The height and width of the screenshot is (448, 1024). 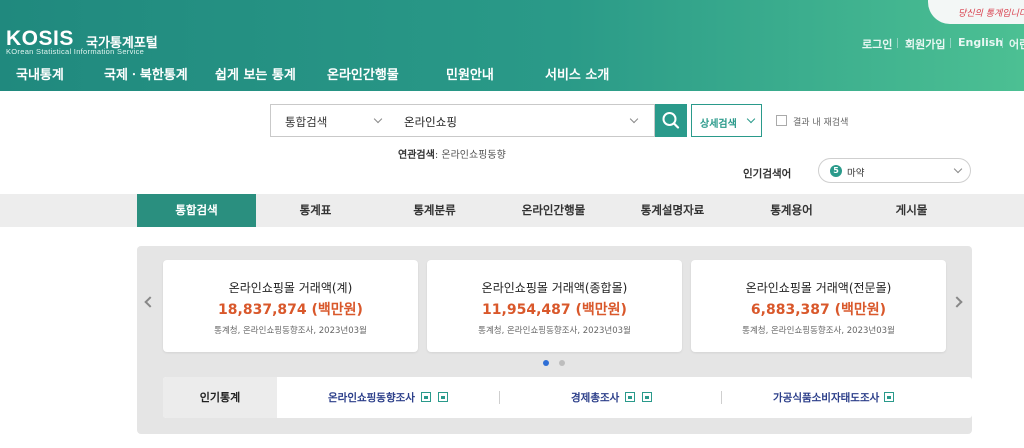 What do you see at coordinates (836, 171) in the screenshot?
I see `popular-rank-badge: 5` at bounding box center [836, 171].